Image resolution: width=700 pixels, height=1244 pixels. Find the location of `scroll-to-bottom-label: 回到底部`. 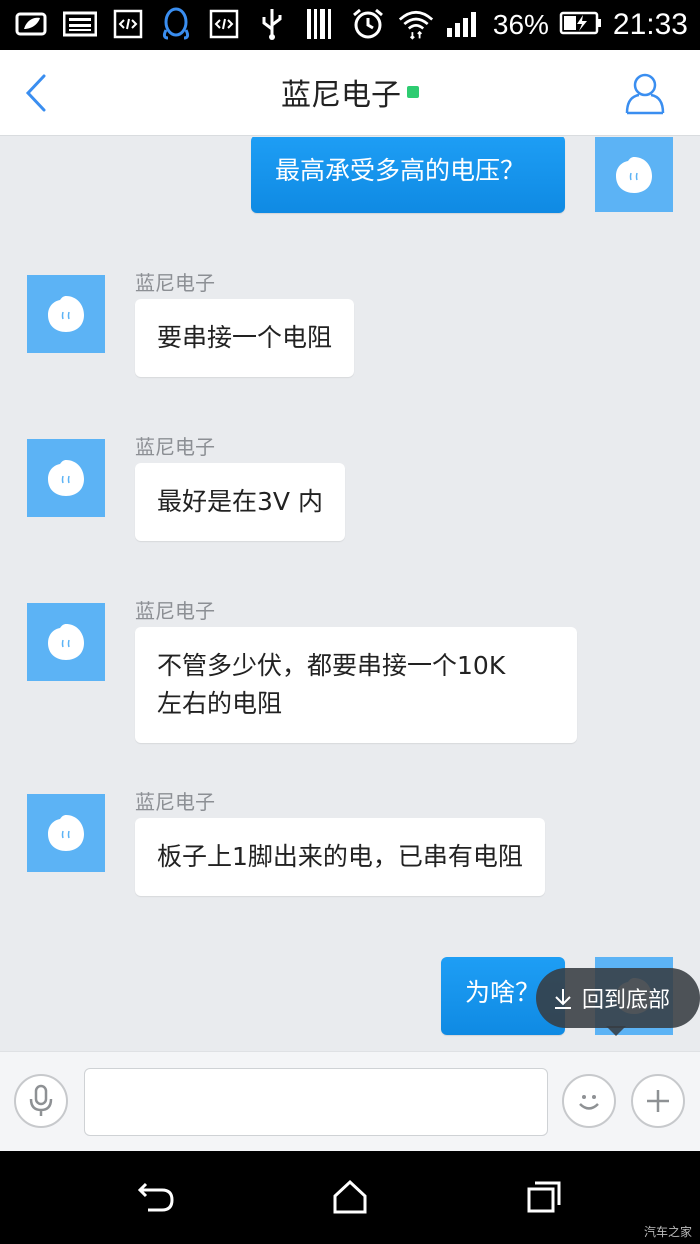

scroll-to-bottom-label: 回到底部 is located at coordinates (626, 1000).